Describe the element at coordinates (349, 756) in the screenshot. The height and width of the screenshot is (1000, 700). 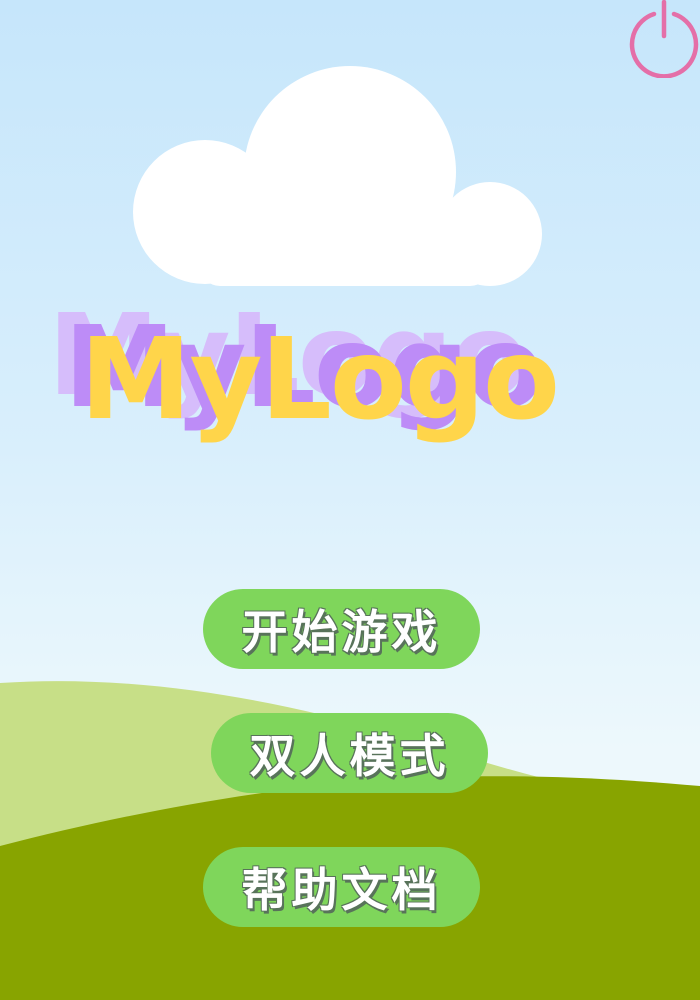
I see `two-player-label: 双人模式` at that location.